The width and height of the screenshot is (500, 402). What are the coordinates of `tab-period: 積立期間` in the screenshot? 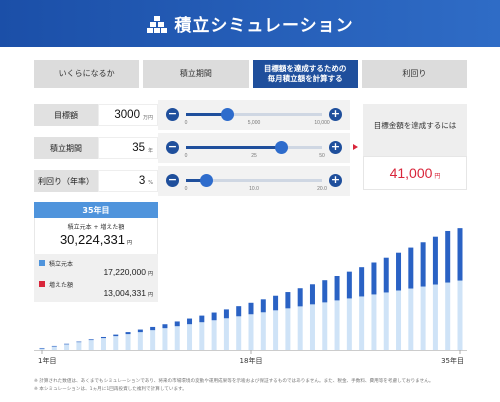 It's located at (196, 74).